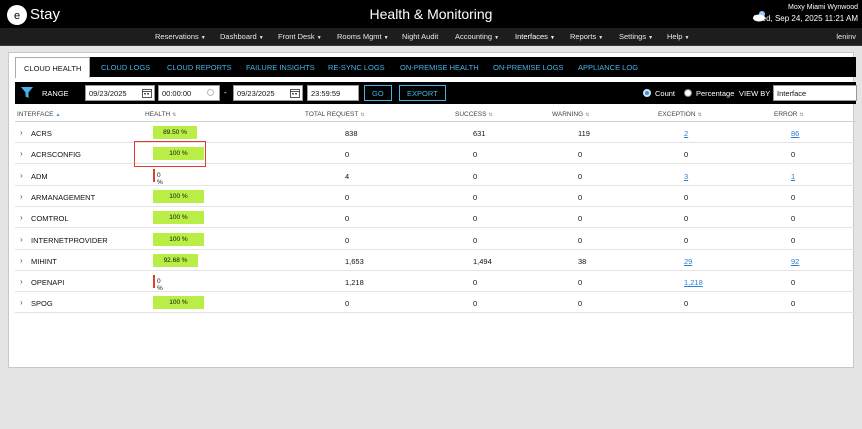 The image size is (862, 429). Describe the element at coordinates (789, 114) in the screenshot. I see `col-error: ERROR ⇅` at that location.